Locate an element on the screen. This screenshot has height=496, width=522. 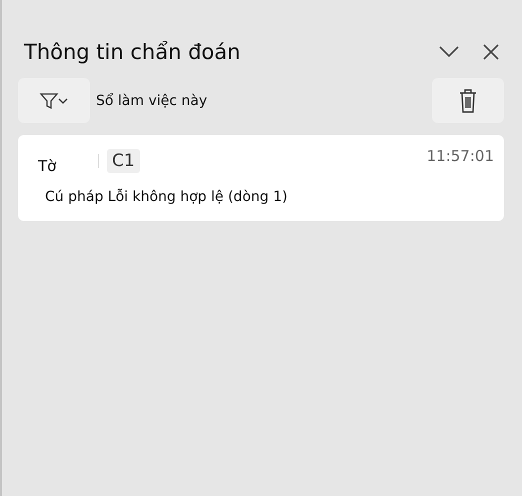
filter-icon is located at coordinates (54, 101).